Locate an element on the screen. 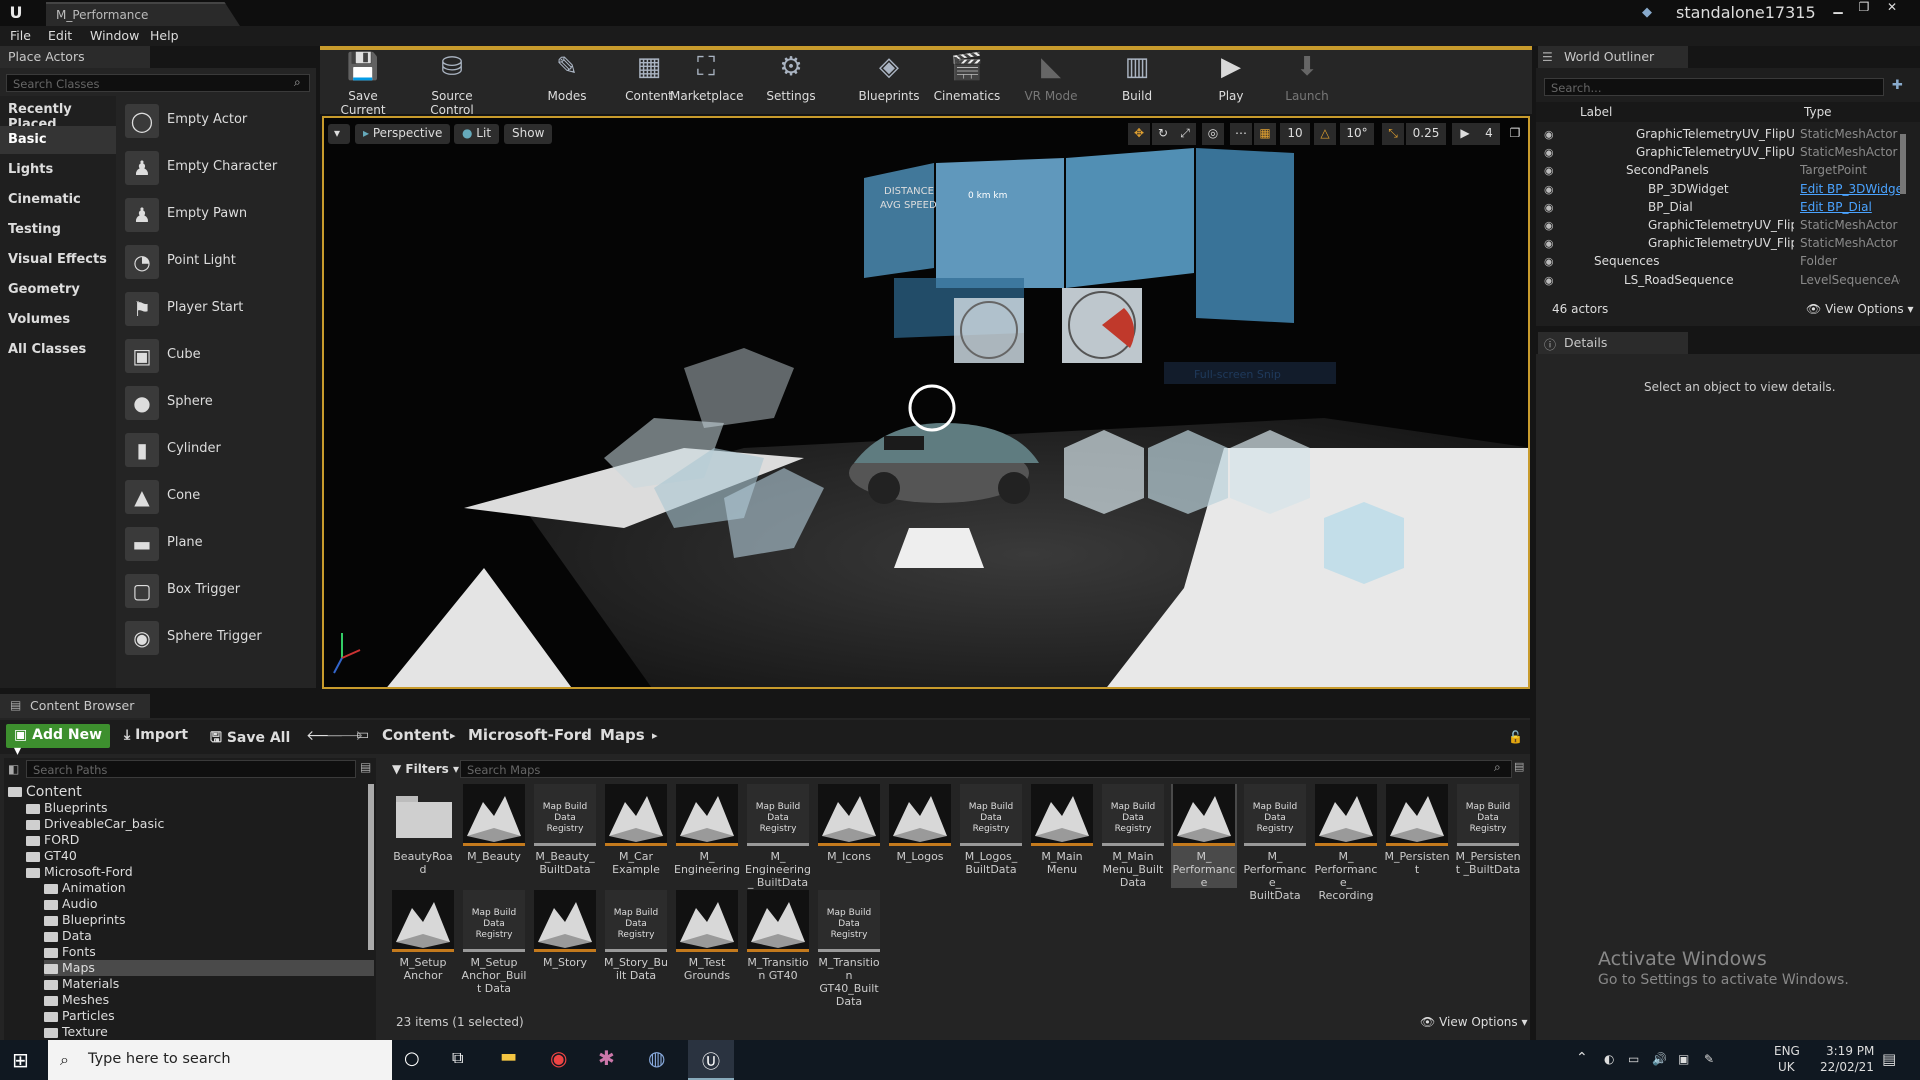  asset-map: M_ Performance_ Recording is located at coordinates (1346, 843).